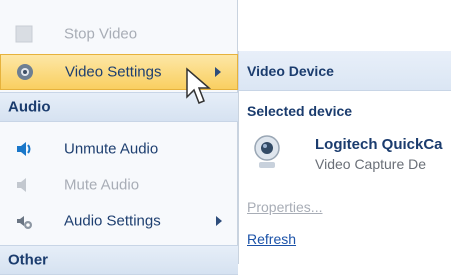  I want to click on audio-settings-icon, so click(24, 222).